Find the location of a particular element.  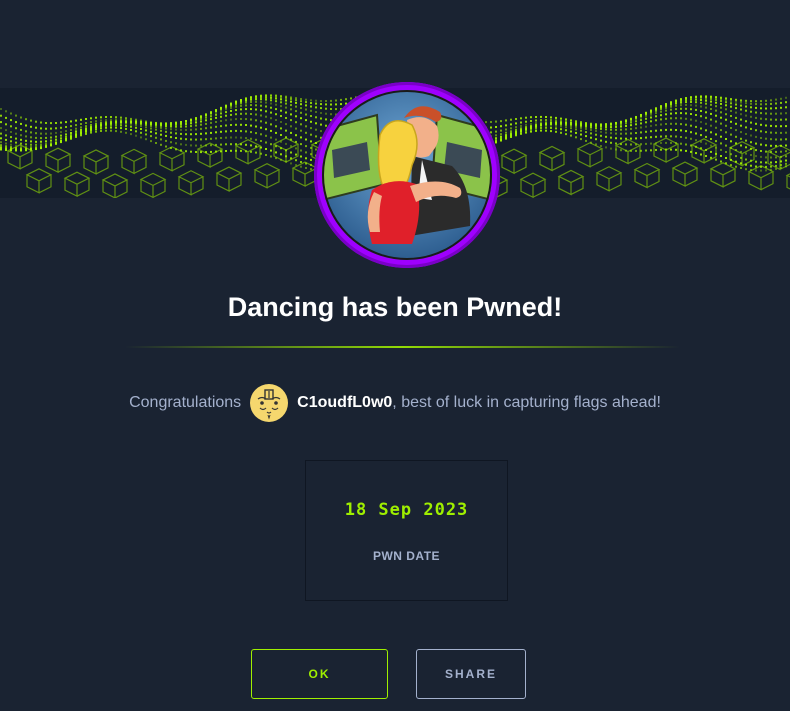

user-avatar-icon is located at coordinates (269, 403).